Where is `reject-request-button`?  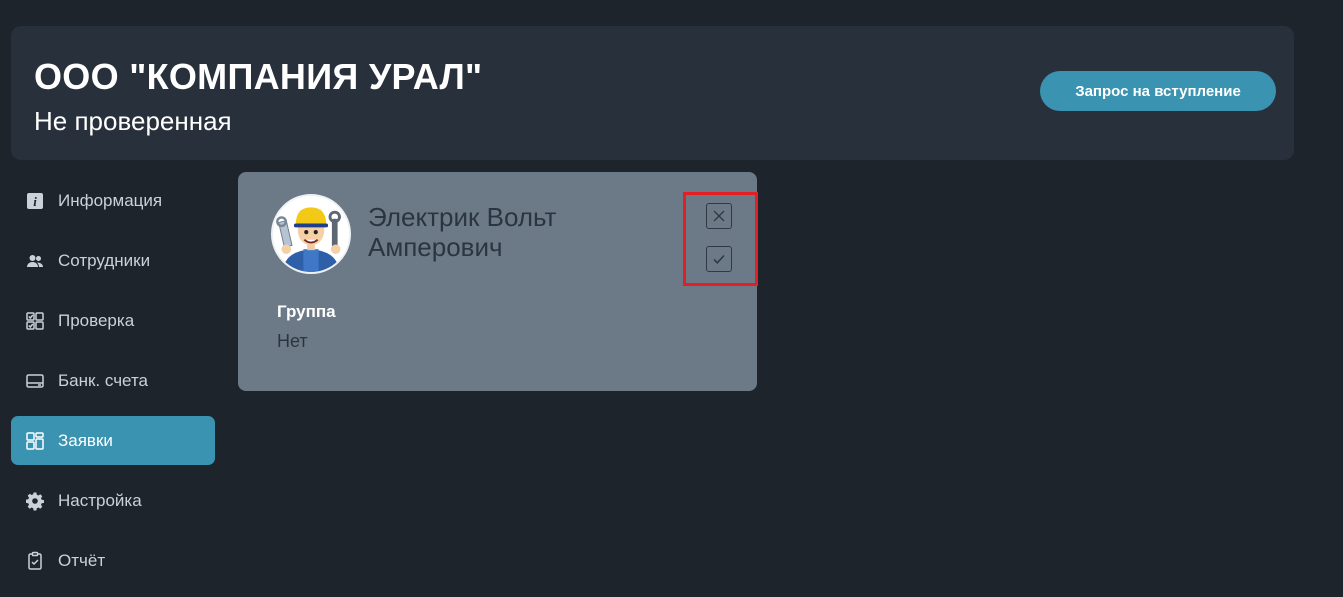 reject-request-button is located at coordinates (719, 216).